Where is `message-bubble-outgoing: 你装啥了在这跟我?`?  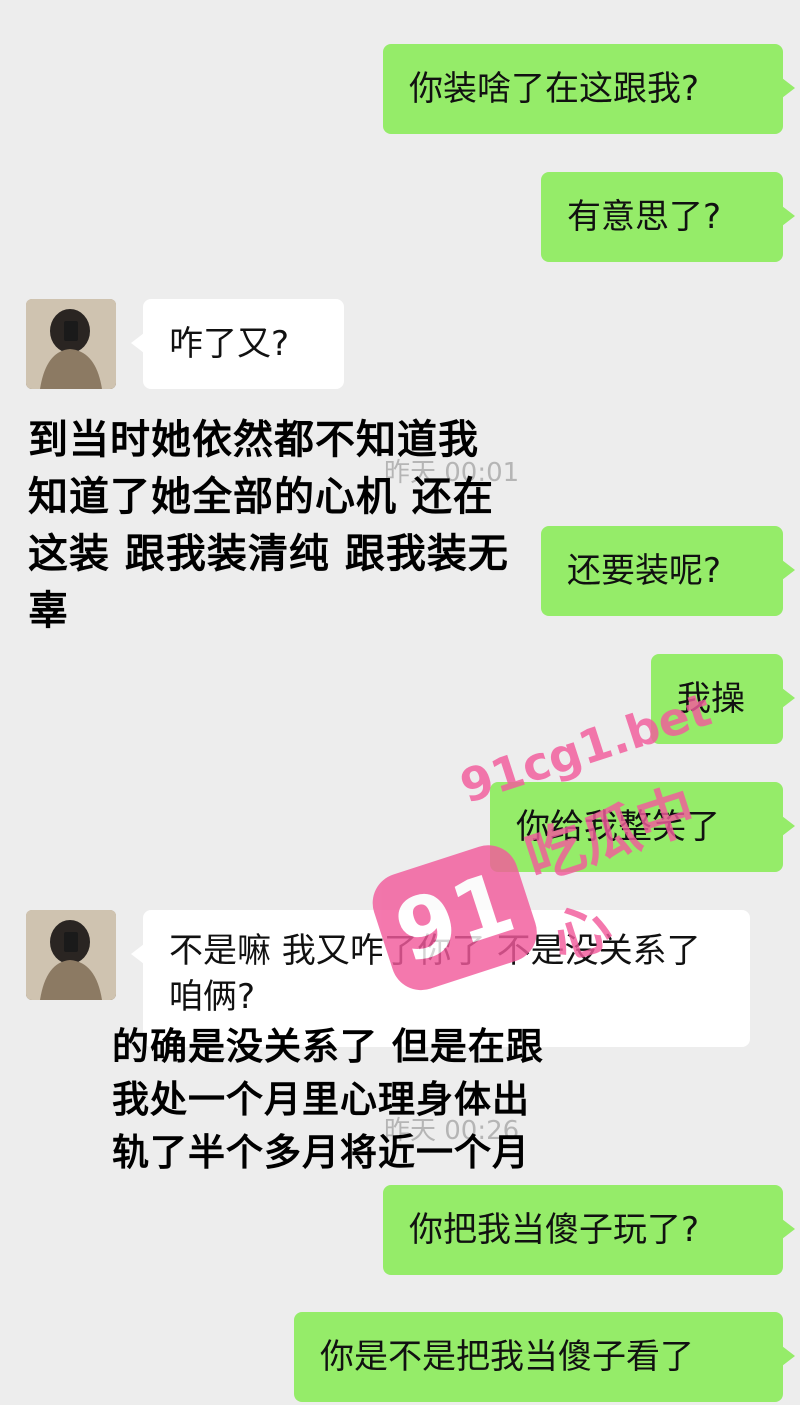
message-bubble-outgoing: 你装啥了在这跟我? is located at coordinates (589, 89).